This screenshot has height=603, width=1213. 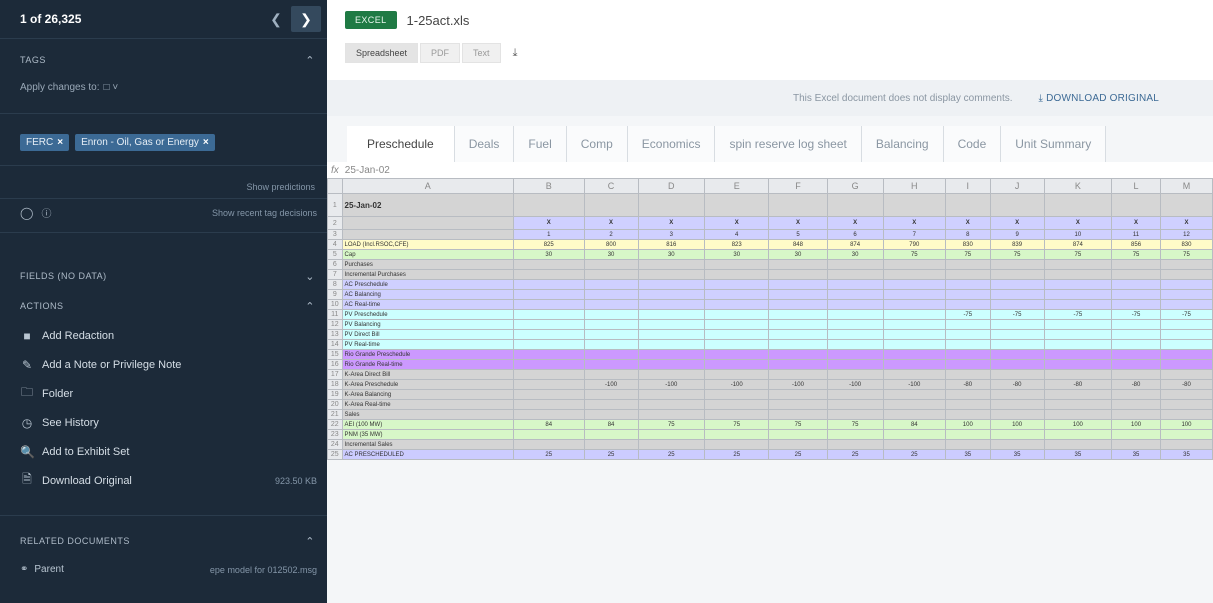 I want to click on action-folder: 🗀 Folder, so click(x=163, y=393).